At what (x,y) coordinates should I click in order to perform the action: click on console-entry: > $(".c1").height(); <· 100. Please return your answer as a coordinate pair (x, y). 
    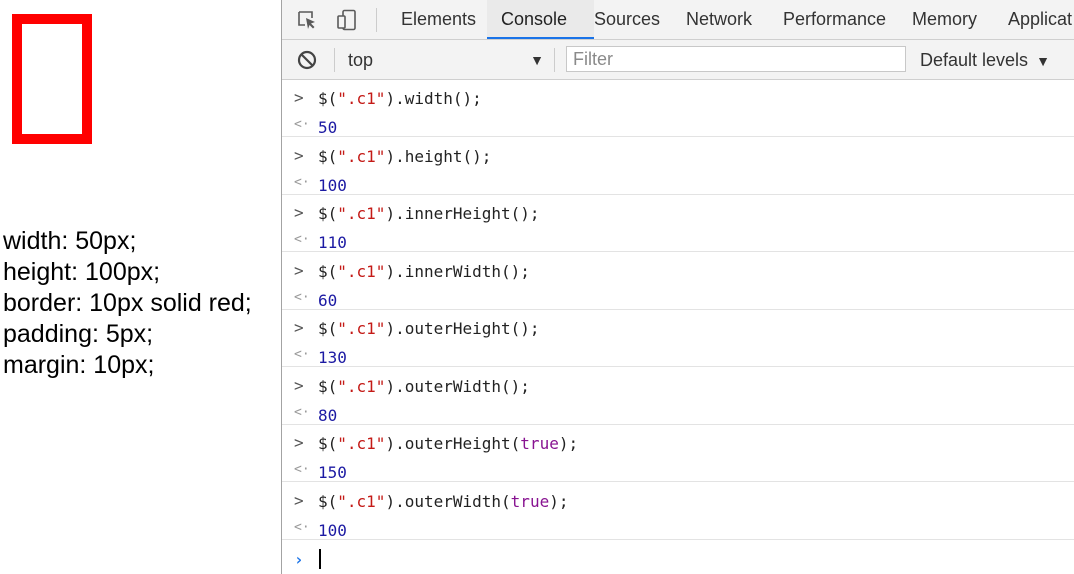
    Looking at the image, I should click on (678, 166).